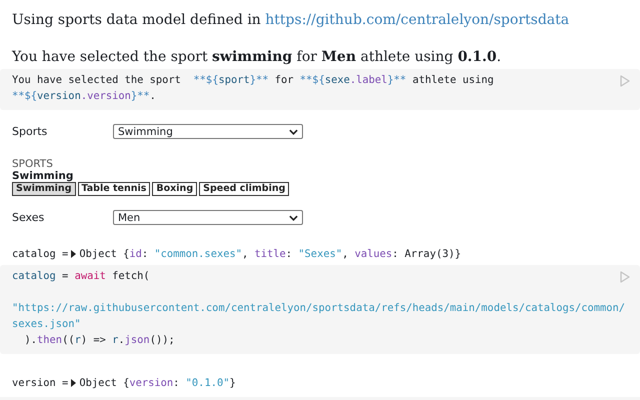 This screenshot has width=640, height=400. Describe the element at coordinates (81, 276) in the screenshot. I see `code-line: catalog = await fetch(` at that location.